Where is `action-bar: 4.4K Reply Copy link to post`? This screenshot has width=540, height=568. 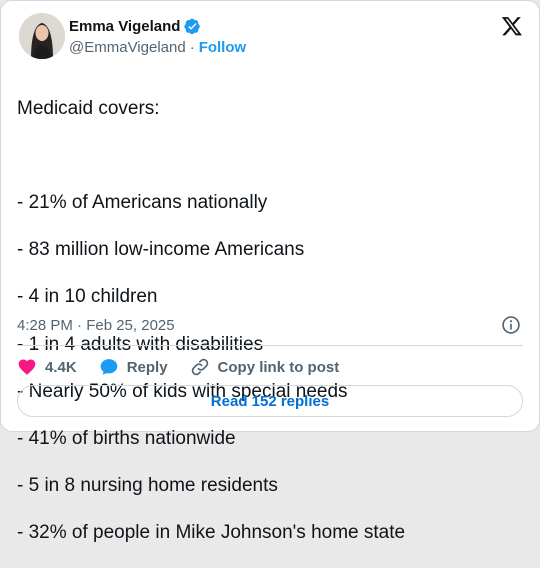
action-bar: 4.4K Reply Copy link to post is located at coordinates (189, 367).